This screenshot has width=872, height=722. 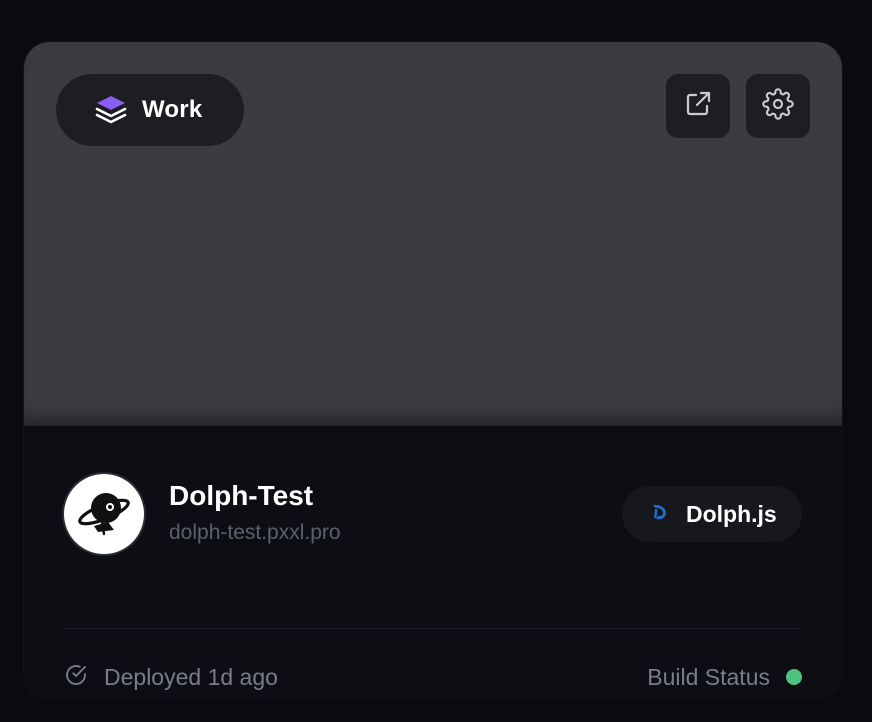 What do you see at coordinates (191, 676) in the screenshot?
I see `deployment-text: Deployed 1d ago` at bounding box center [191, 676].